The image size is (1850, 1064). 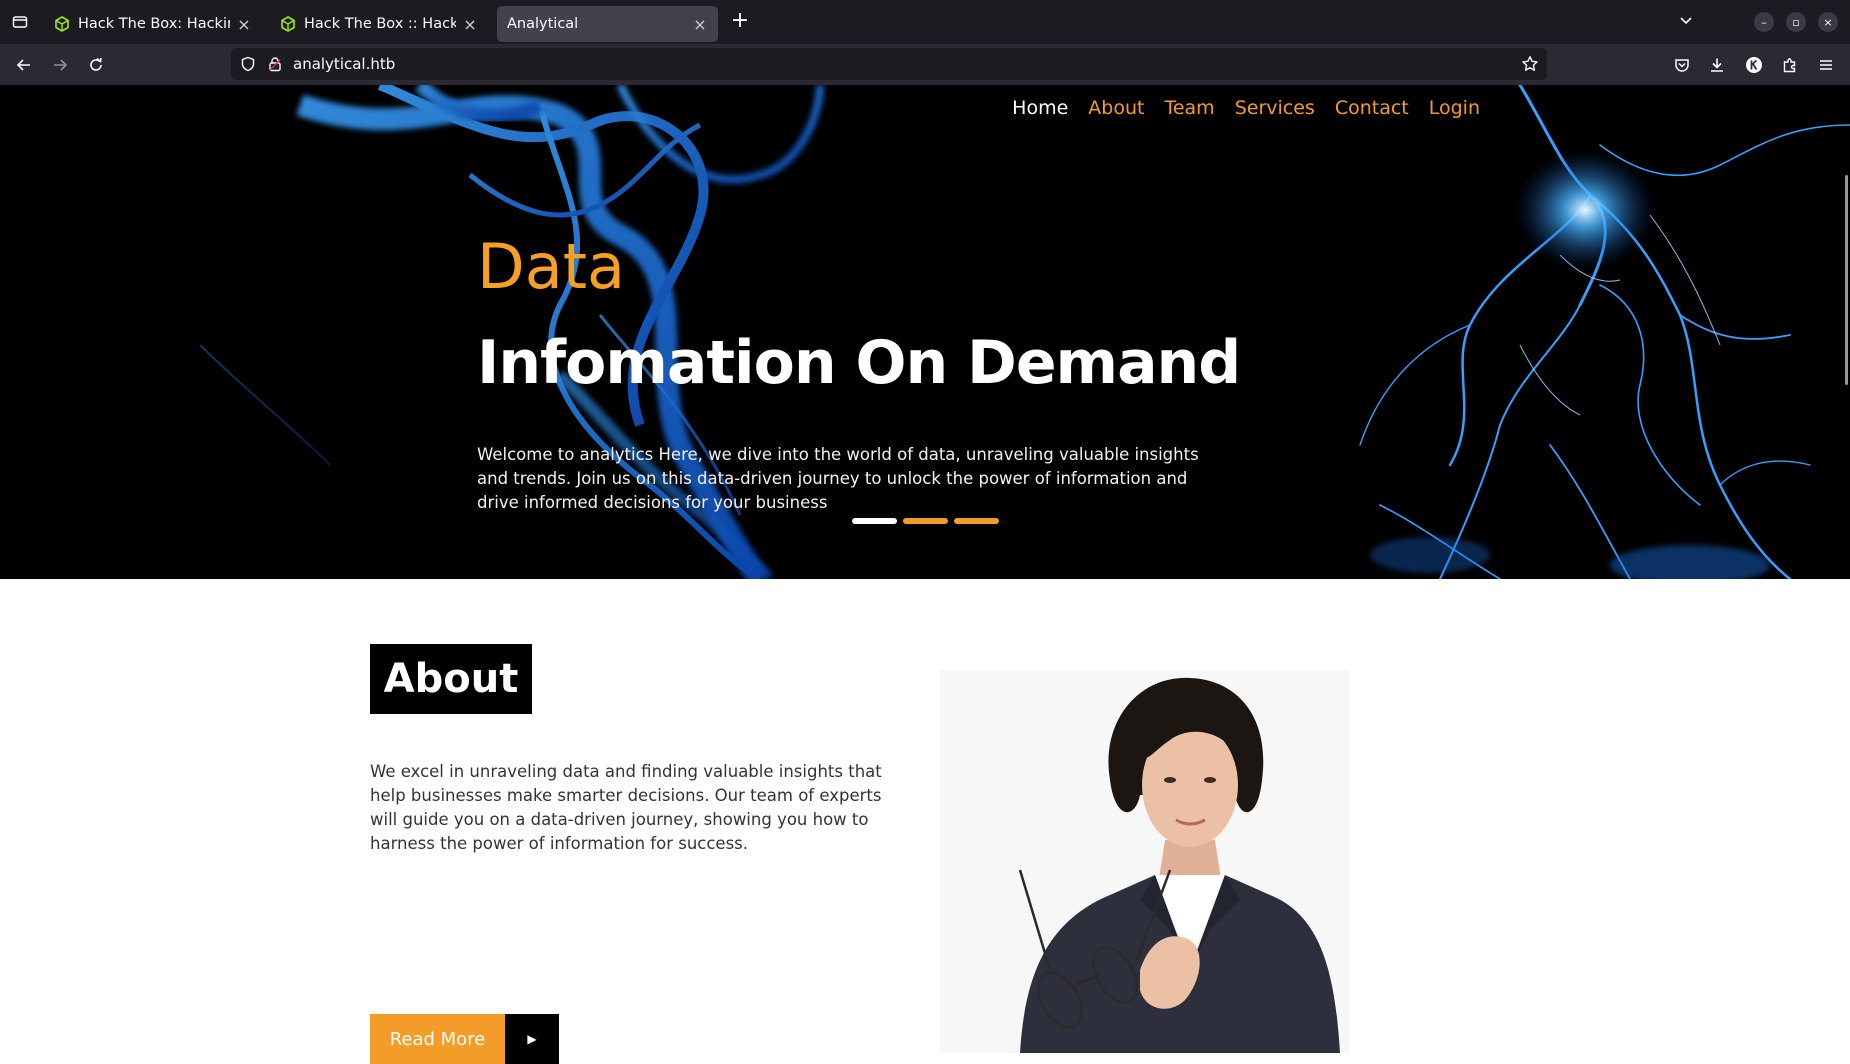 What do you see at coordinates (889, 64) in the screenshot?
I see `url-bar: analytical.htb` at bounding box center [889, 64].